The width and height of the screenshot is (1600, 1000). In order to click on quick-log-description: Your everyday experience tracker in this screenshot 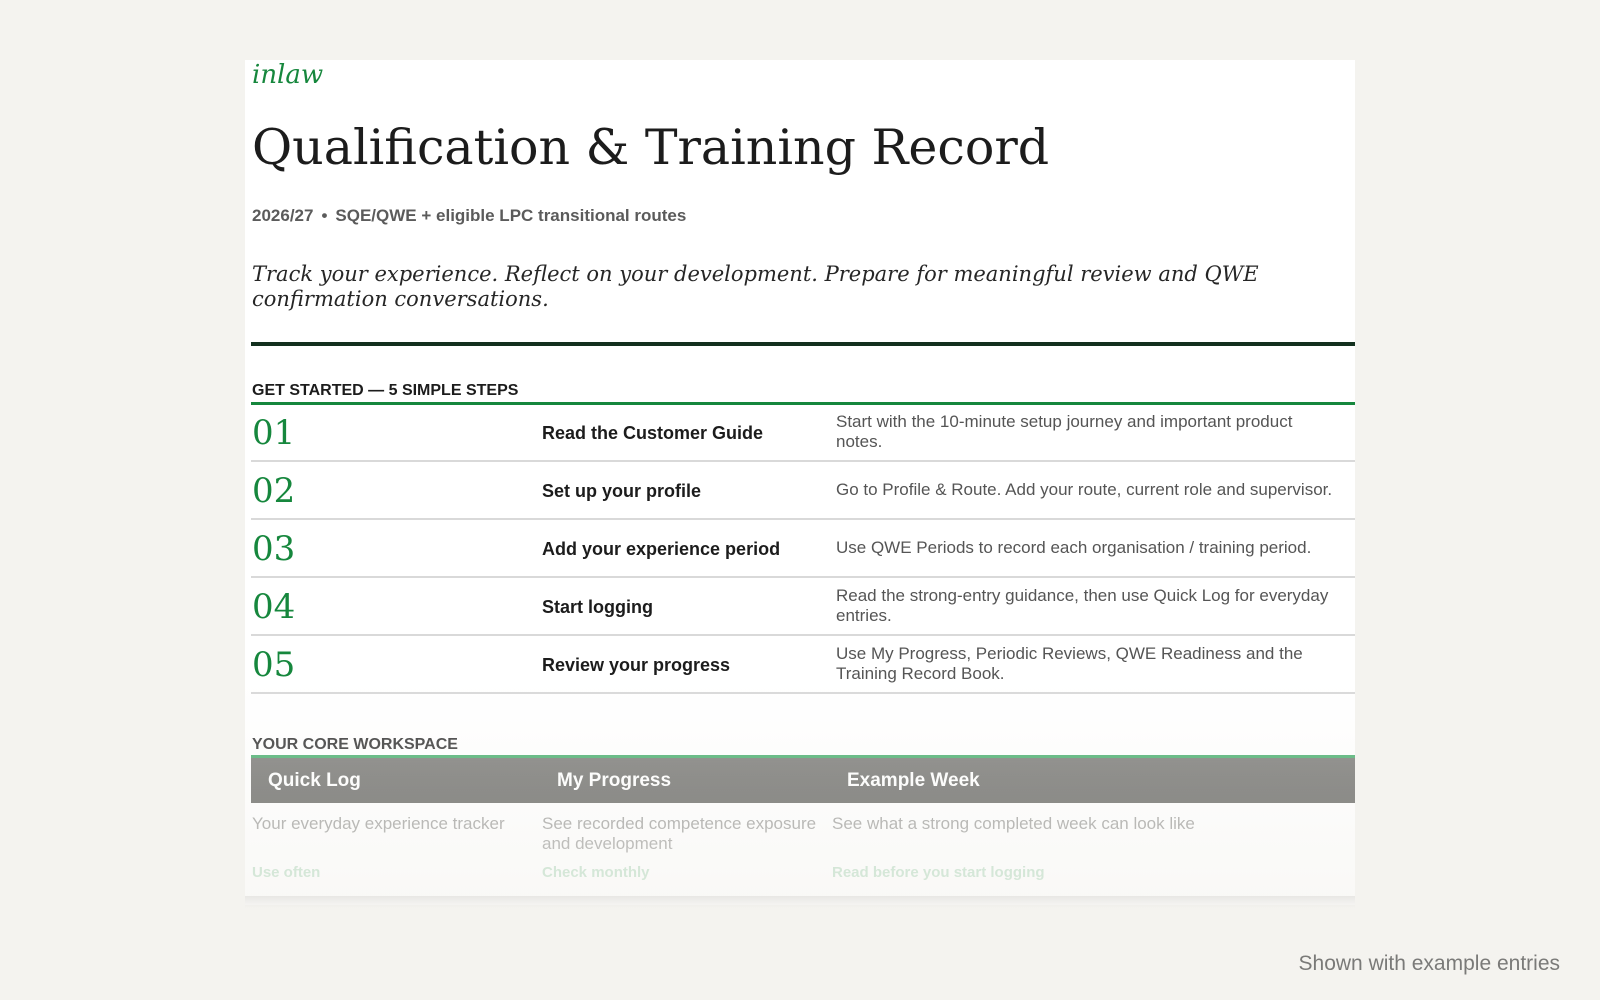, I will do `click(378, 823)`.